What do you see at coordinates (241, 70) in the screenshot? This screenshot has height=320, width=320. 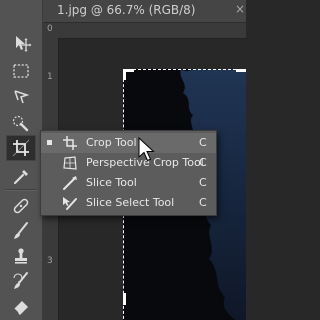 I see `crop-handle-top-right` at bounding box center [241, 70].